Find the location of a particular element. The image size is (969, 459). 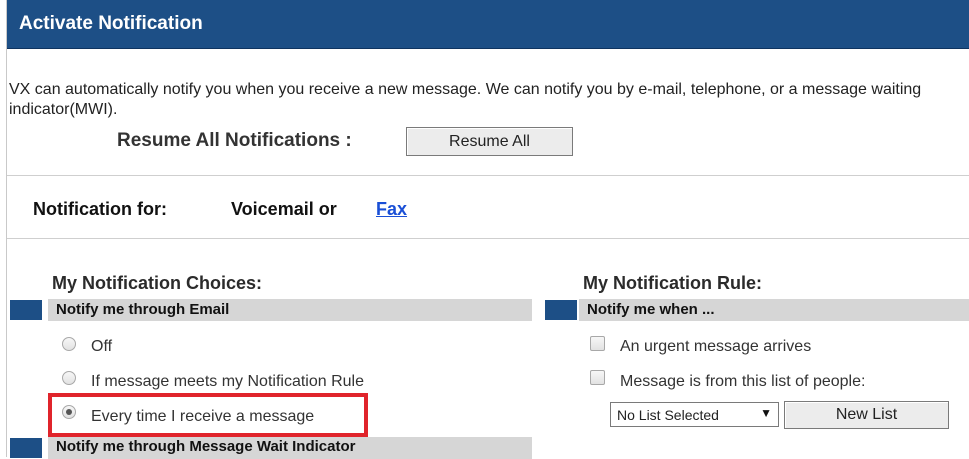

notification-for-label: Notification for: is located at coordinates (100, 209).